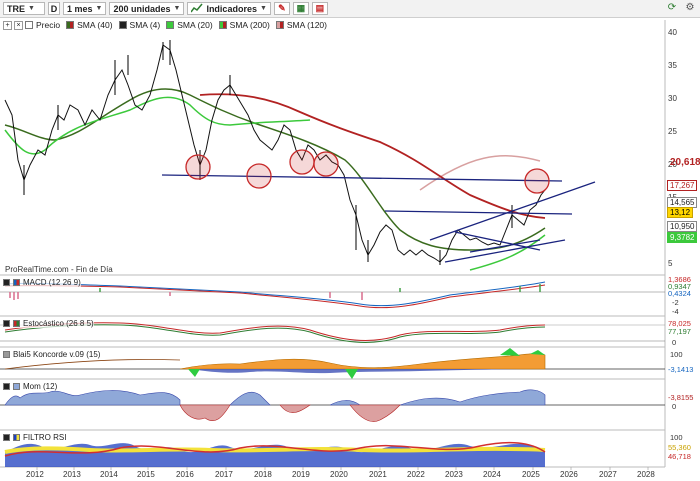 This screenshot has height=481, width=700. Describe the element at coordinates (681, 397) in the screenshot. I see `momentum-axis-label: -3,8155` at that location.